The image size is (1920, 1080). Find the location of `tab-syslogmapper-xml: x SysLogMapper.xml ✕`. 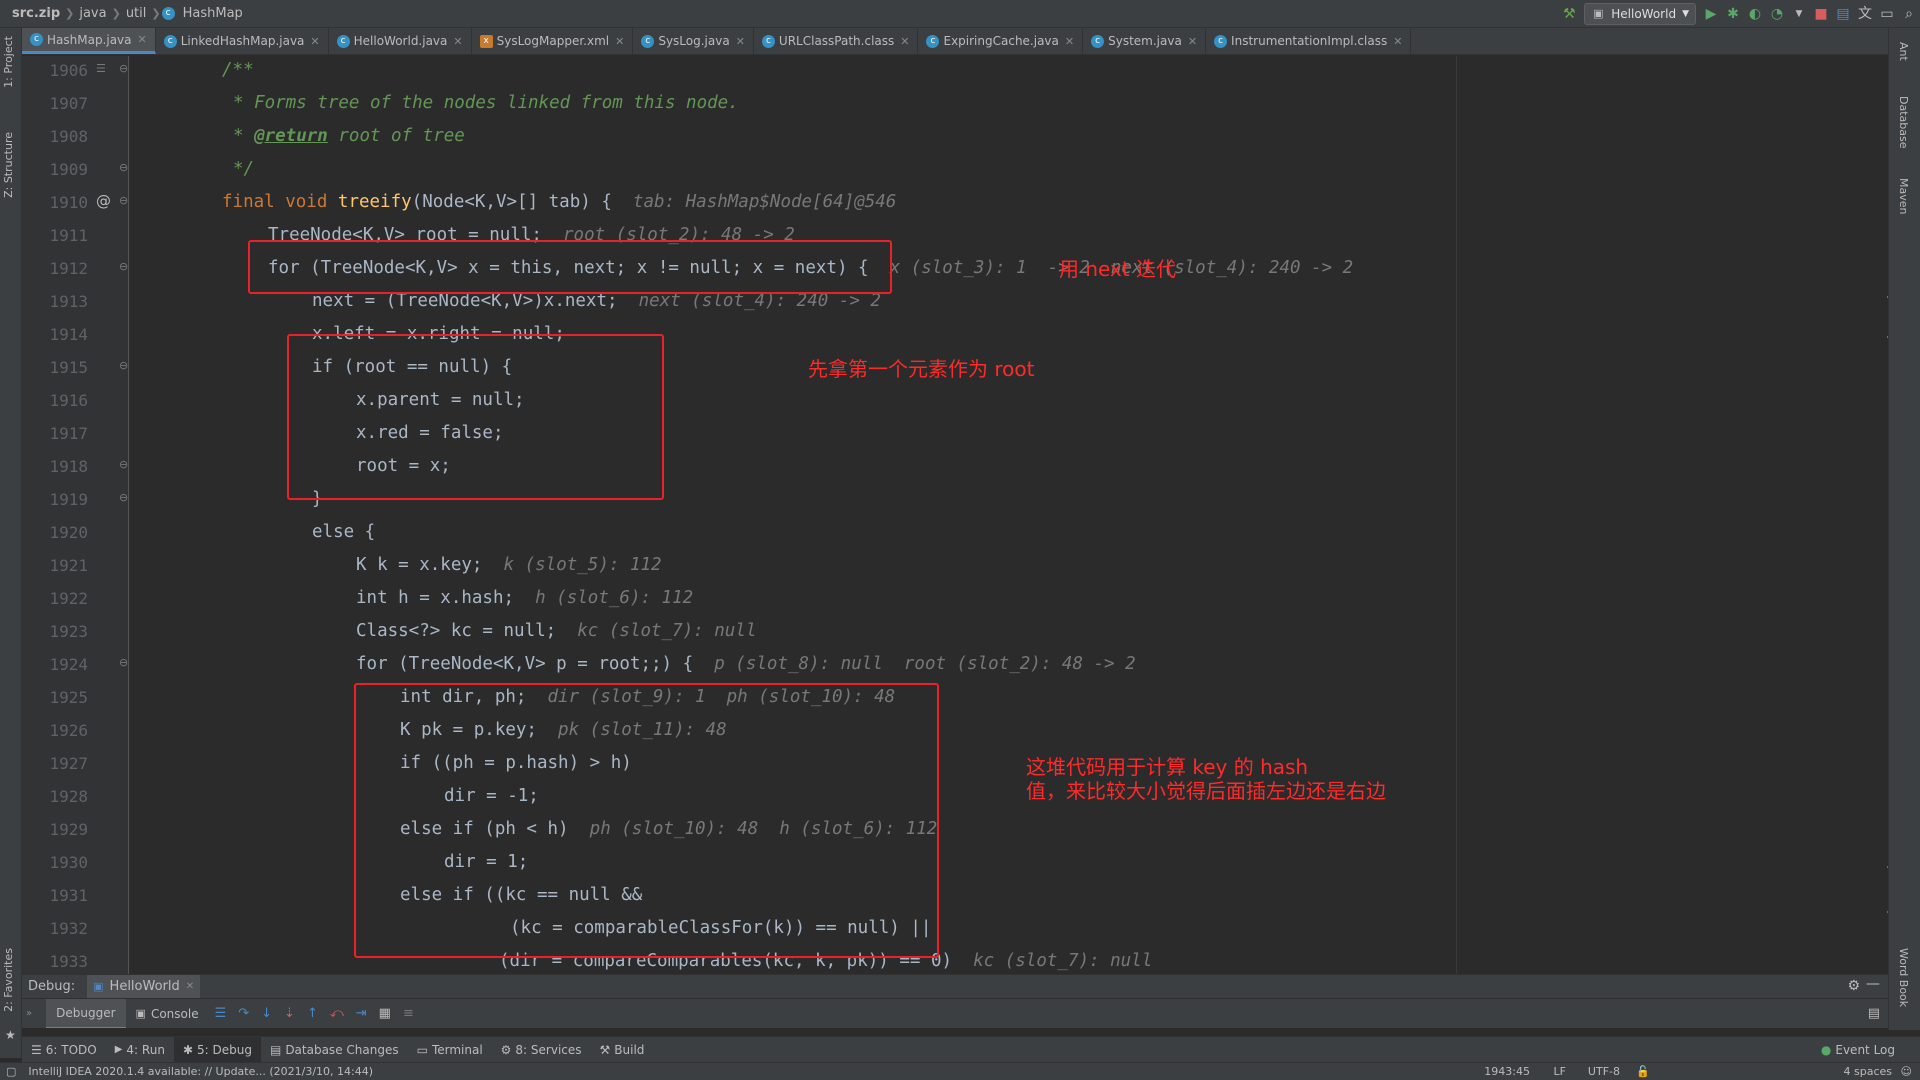

tab-syslogmapper-xml: x SysLogMapper.xml ✕ is located at coordinates (553, 41).